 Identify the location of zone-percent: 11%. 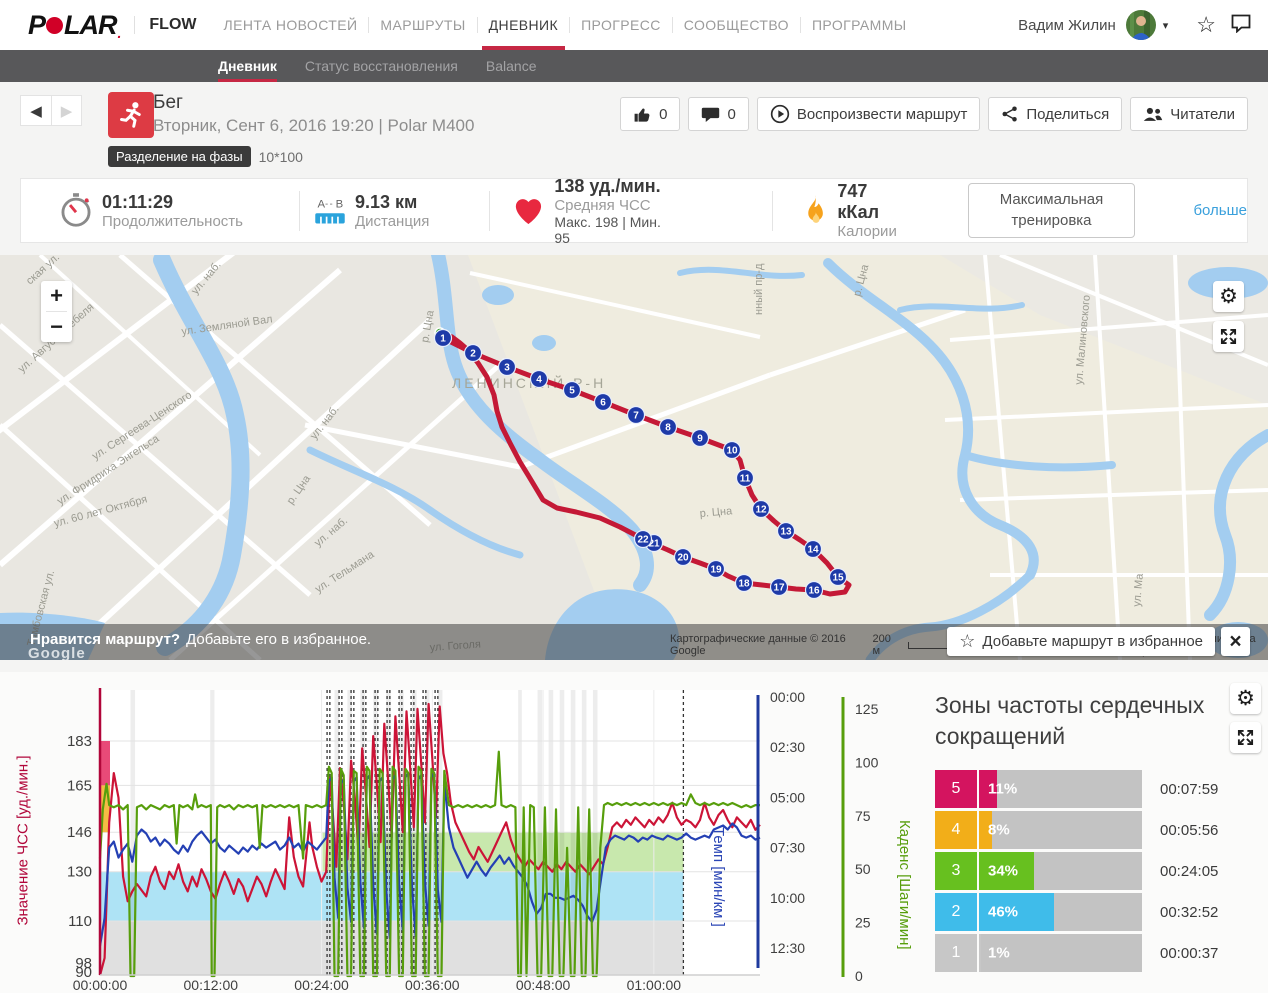
(1003, 789).